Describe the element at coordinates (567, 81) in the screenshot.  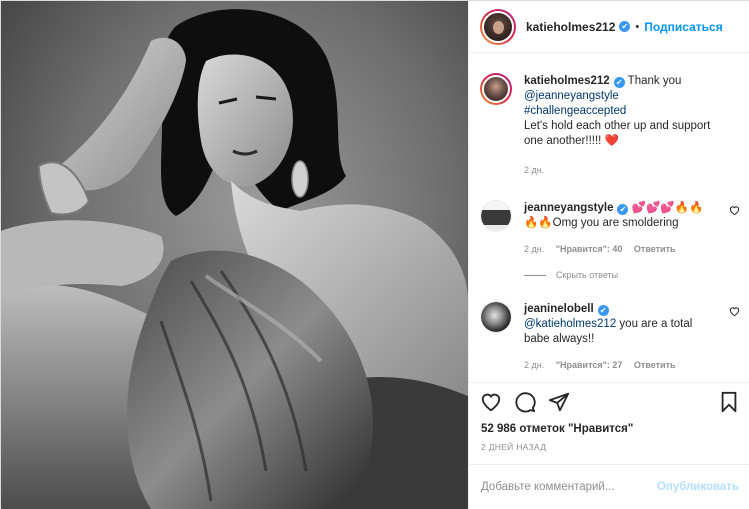
I see `caption-username: katieholmes212` at that location.